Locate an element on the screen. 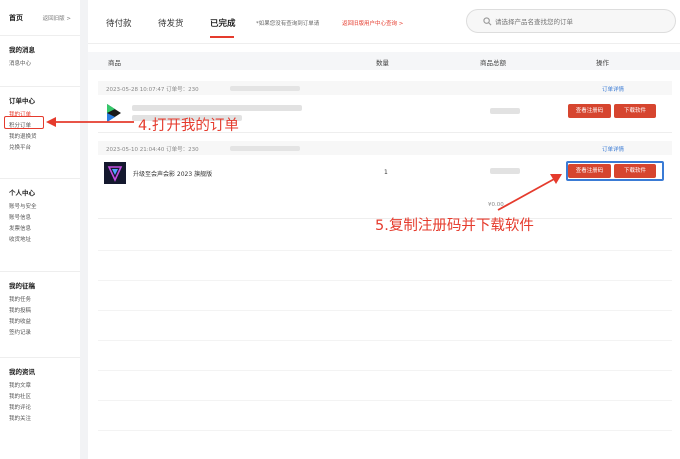 The width and height of the screenshot is (680, 459). sidebar-item-comments: 我的评论 is located at coordinates (40, 408).